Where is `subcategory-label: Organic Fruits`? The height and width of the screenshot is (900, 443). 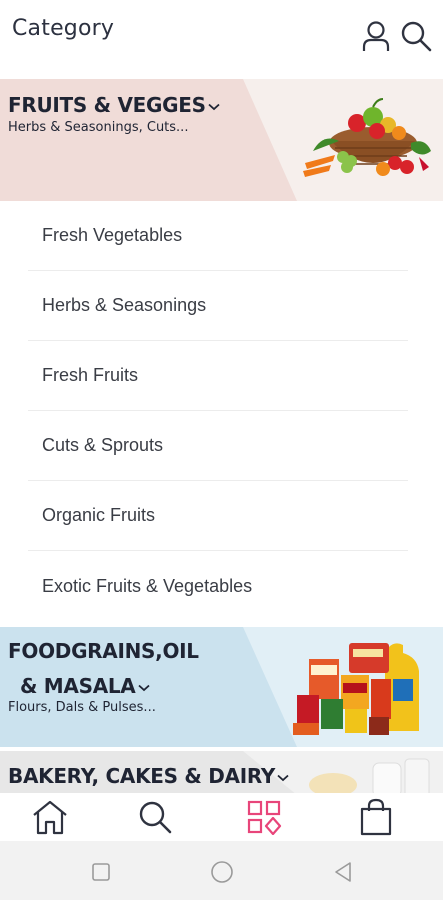
subcategory-label: Organic Fruits is located at coordinates (99, 515).